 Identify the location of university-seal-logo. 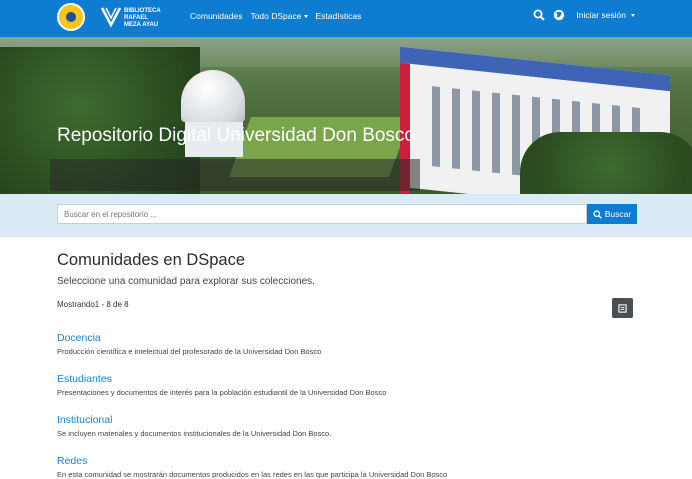
(71, 17).